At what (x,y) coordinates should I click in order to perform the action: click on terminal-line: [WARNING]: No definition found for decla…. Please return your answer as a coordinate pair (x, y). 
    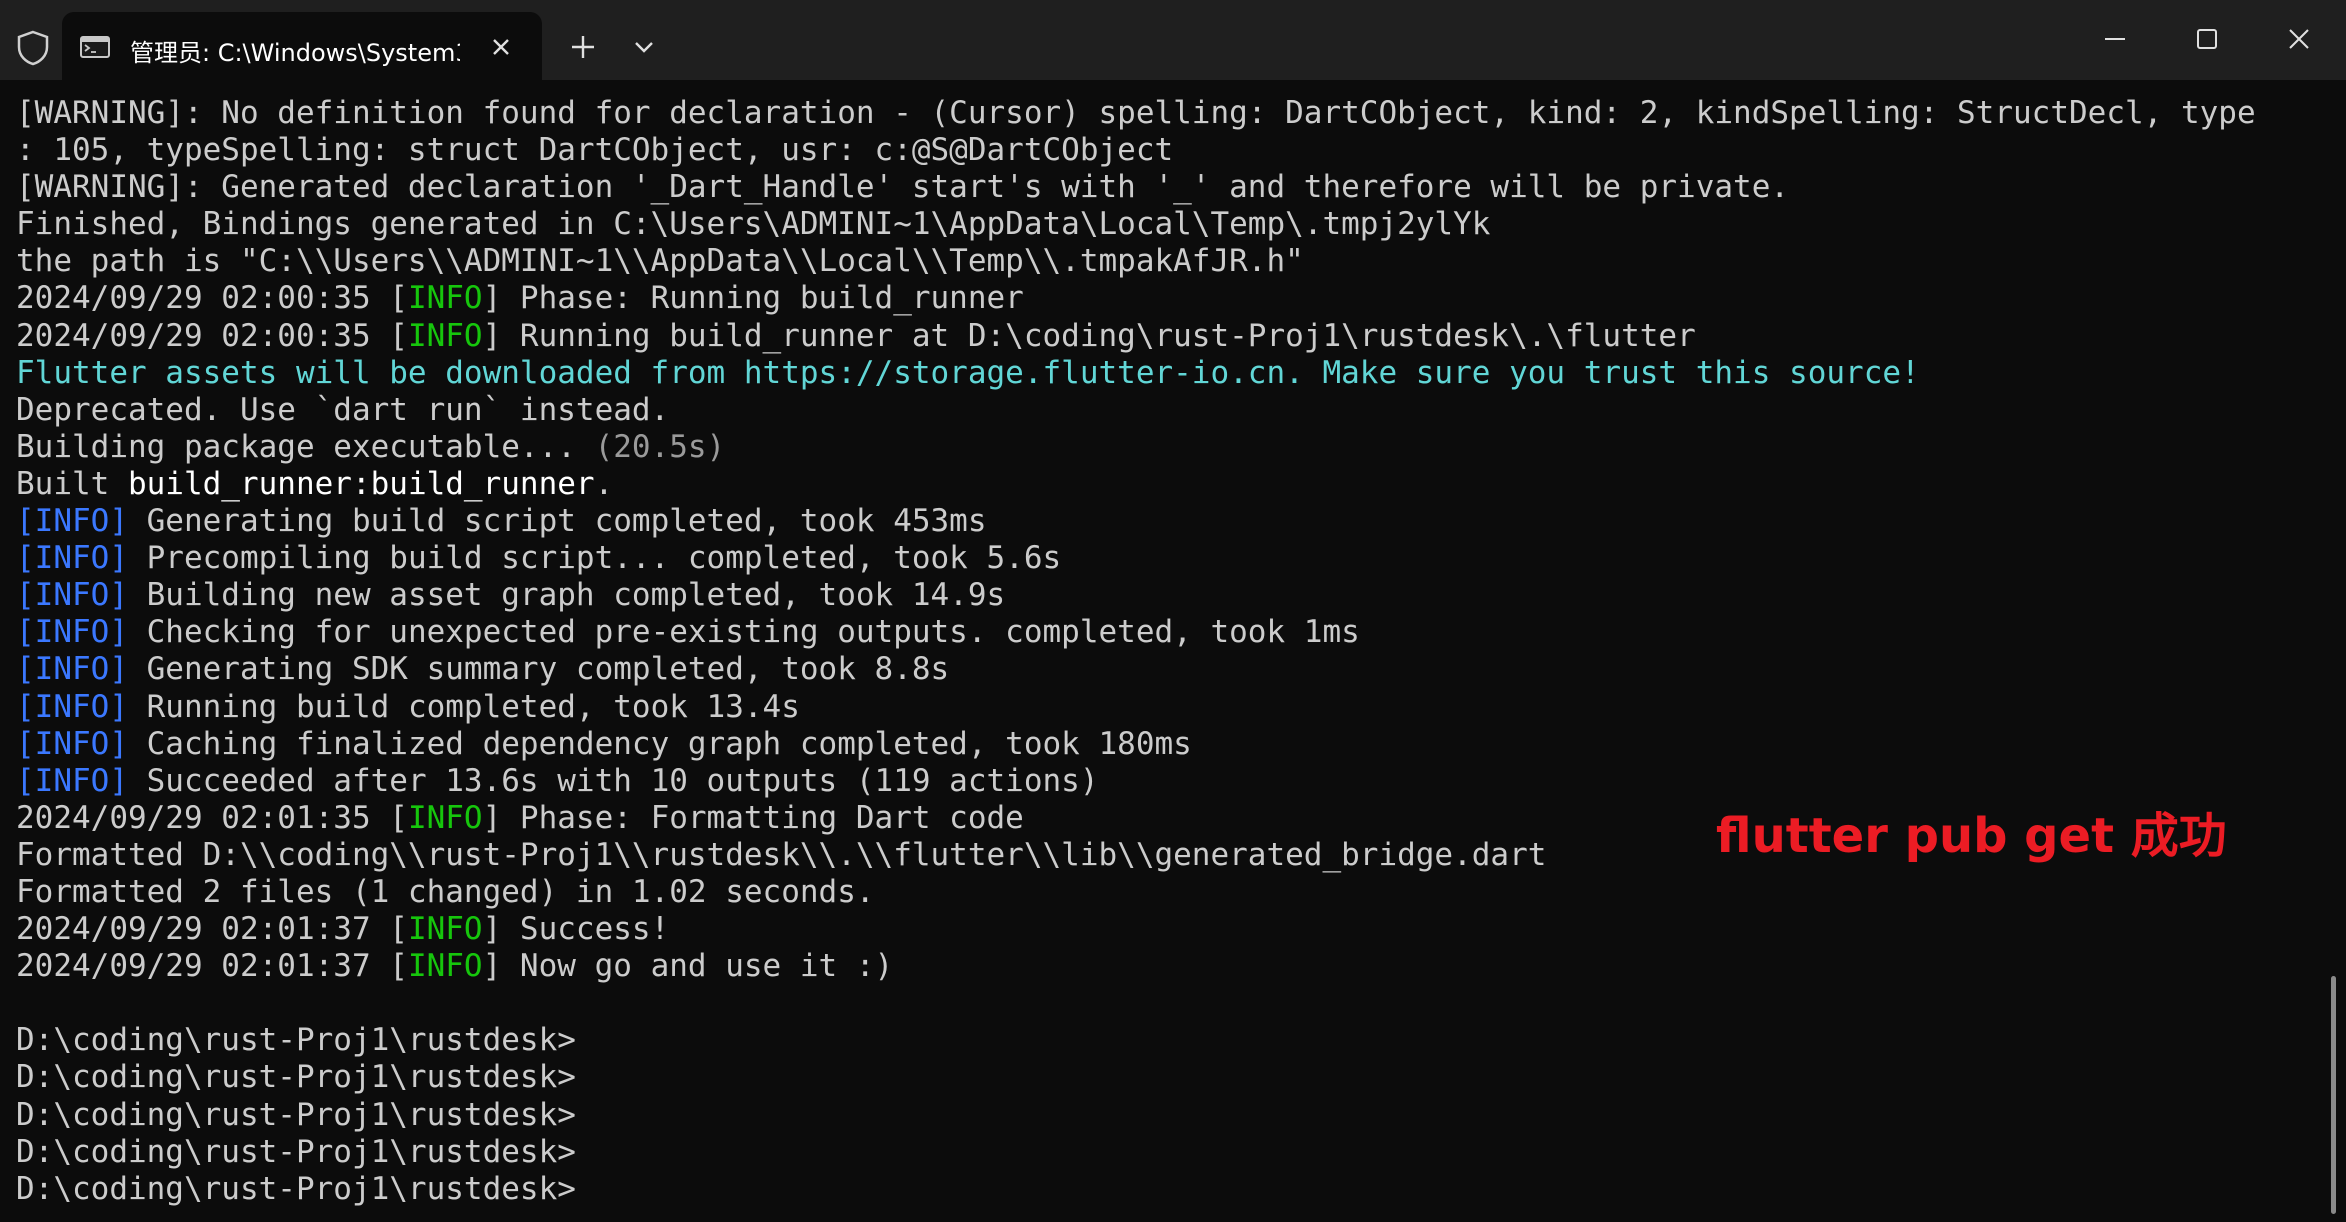
    Looking at the image, I should click on (1136, 113).